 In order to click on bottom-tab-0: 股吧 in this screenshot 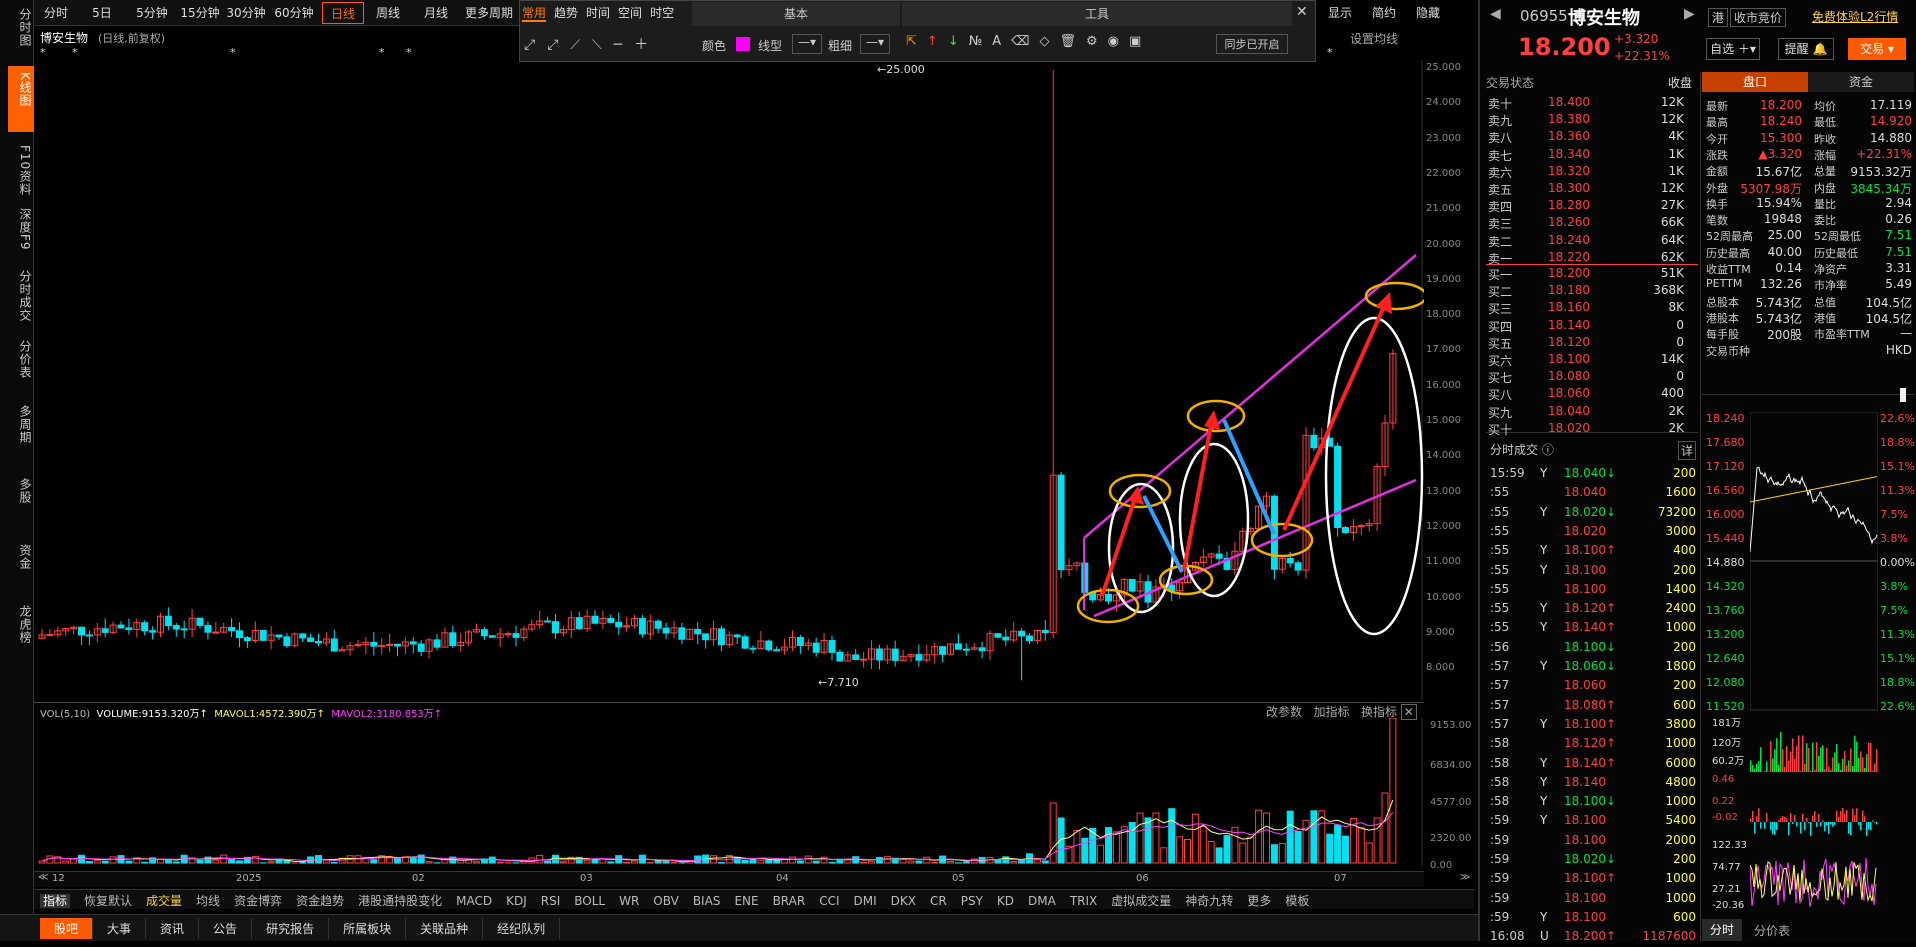, I will do `click(66, 928)`.